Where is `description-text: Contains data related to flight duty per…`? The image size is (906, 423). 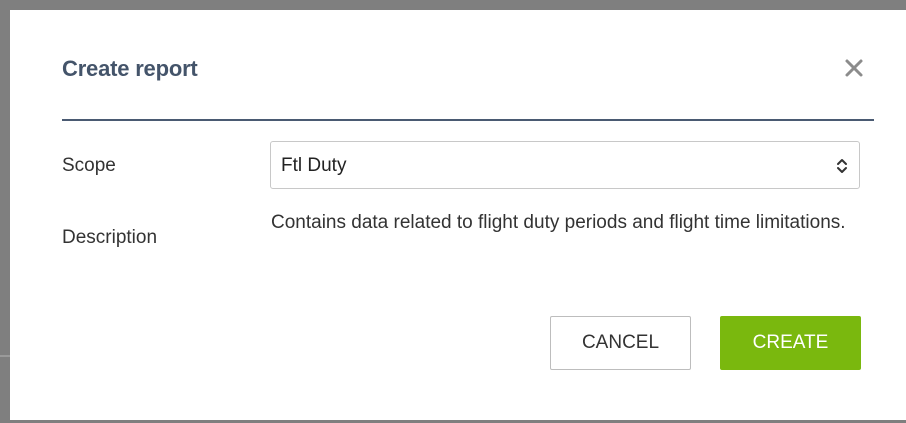
description-text: Contains data related to flight duty per… is located at coordinates (558, 222).